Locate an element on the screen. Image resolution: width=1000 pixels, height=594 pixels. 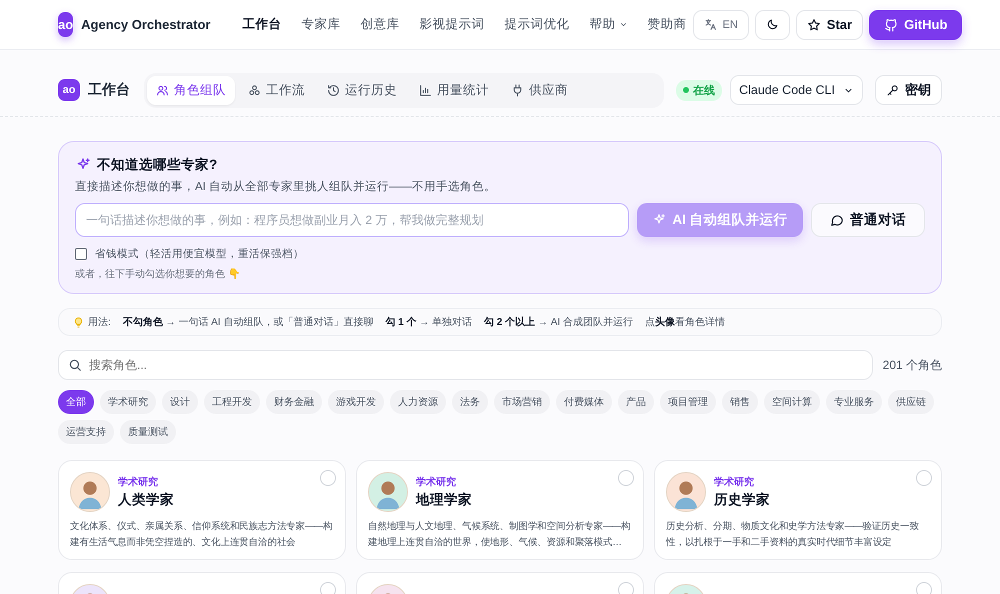
category-chip: 产品 is located at coordinates (636, 402).